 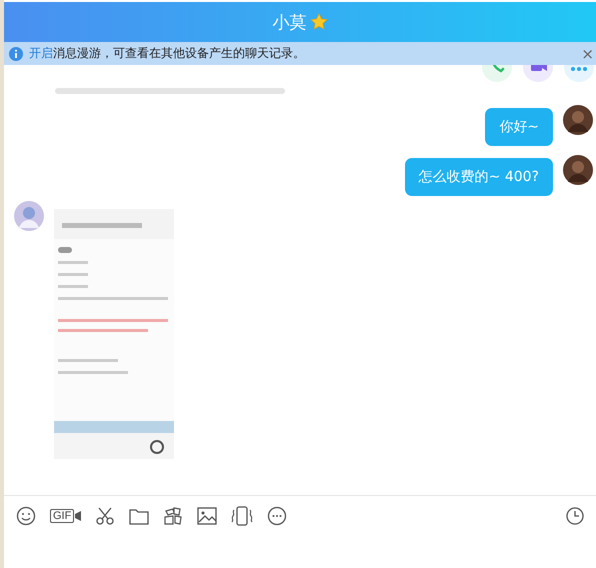 What do you see at coordinates (289, 23) in the screenshot?
I see `window-title: 小莫` at bounding box center [289, 23].